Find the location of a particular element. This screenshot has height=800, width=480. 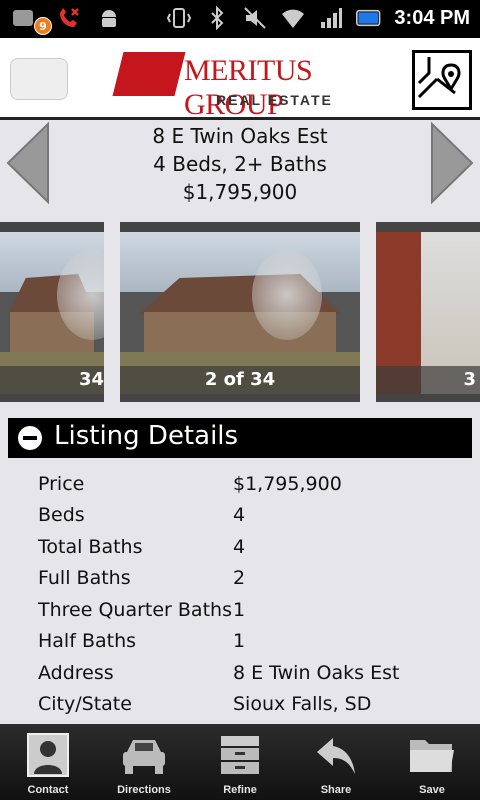

refine-button: Refine is located at coordinates (240, 762).